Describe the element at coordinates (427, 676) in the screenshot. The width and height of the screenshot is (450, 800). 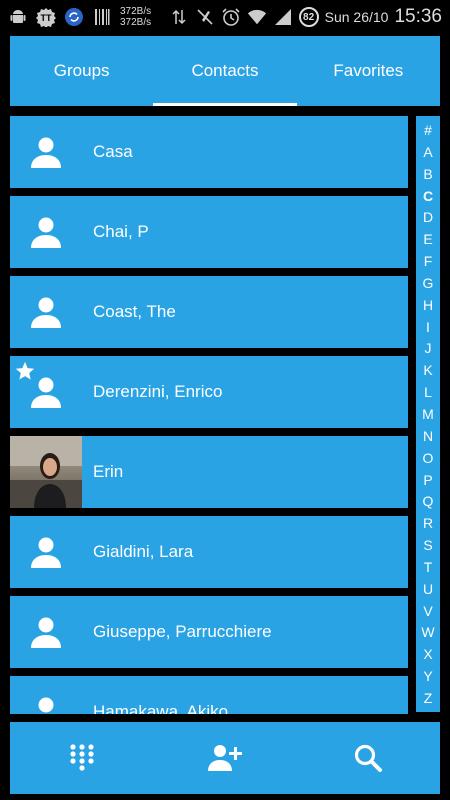
I see `alphabet-letter: Y` at that location.